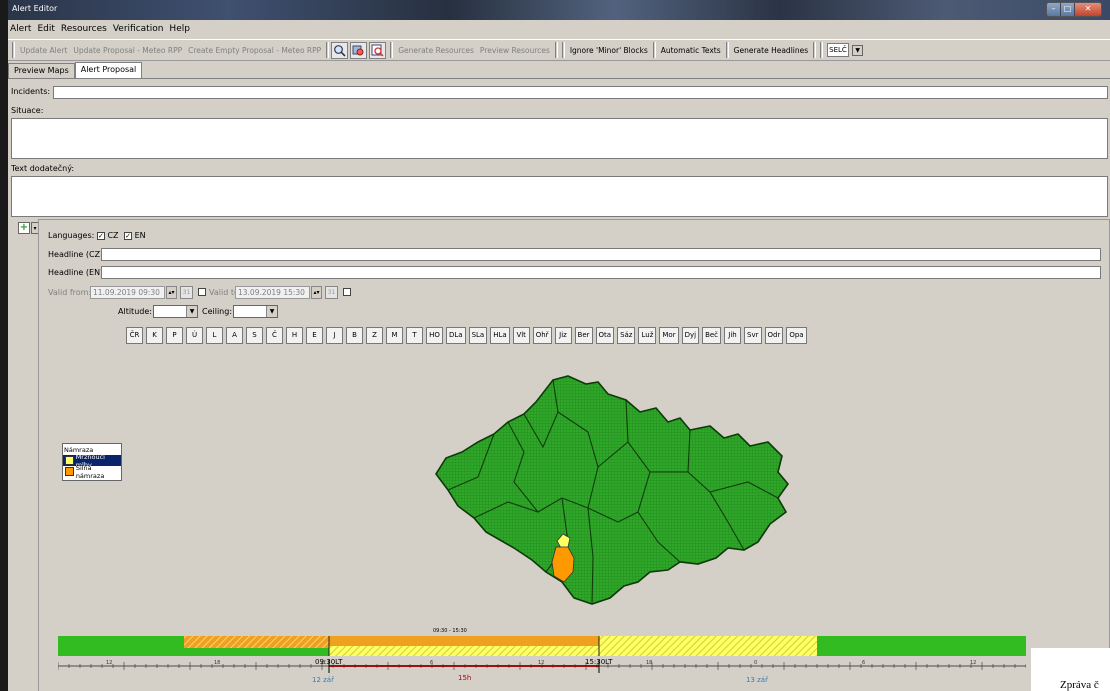 This screenshot has width=1110, height=691. I want to click on headline-en-field, so click(601, 272).